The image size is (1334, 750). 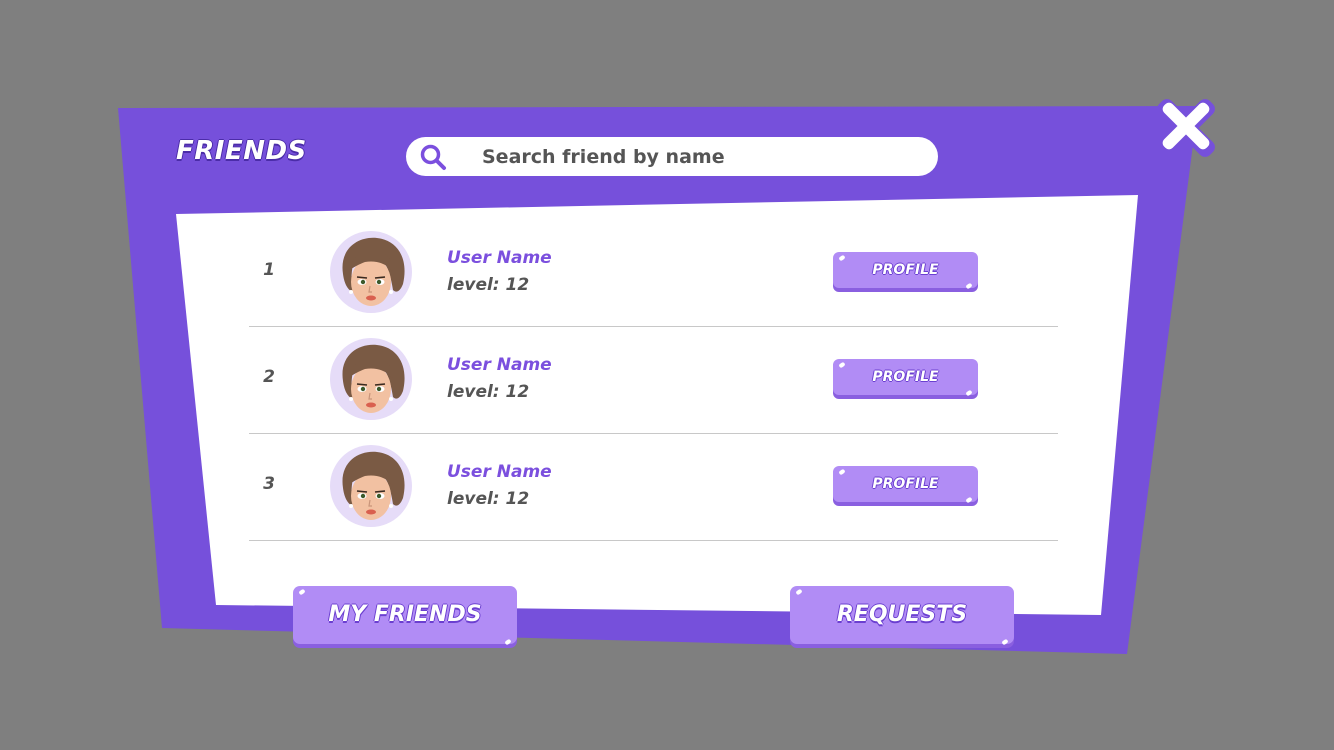 What do you see at coordinates (702, 156) in the screenshot?
I see `search-input` at bounding box center [702, 156].